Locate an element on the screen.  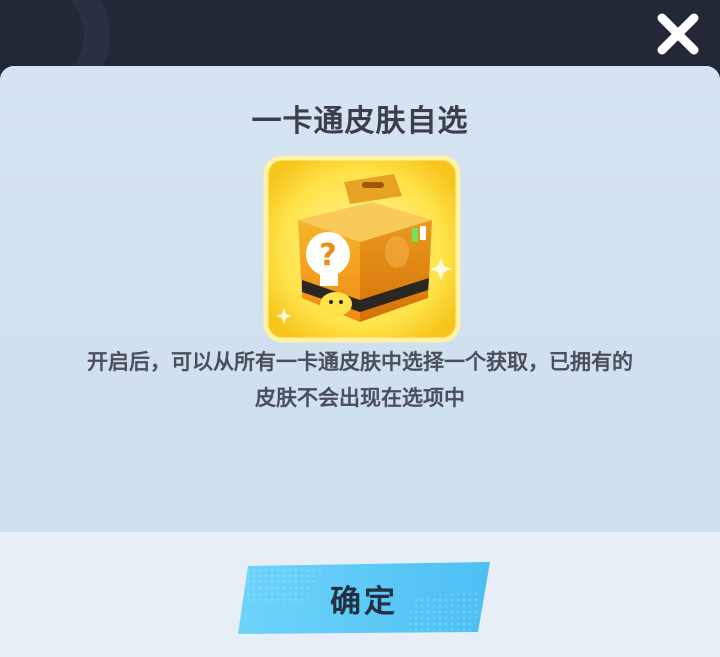
description-line-2: 皮肤不会出现在选项中 is located at coordinates (360, 398).